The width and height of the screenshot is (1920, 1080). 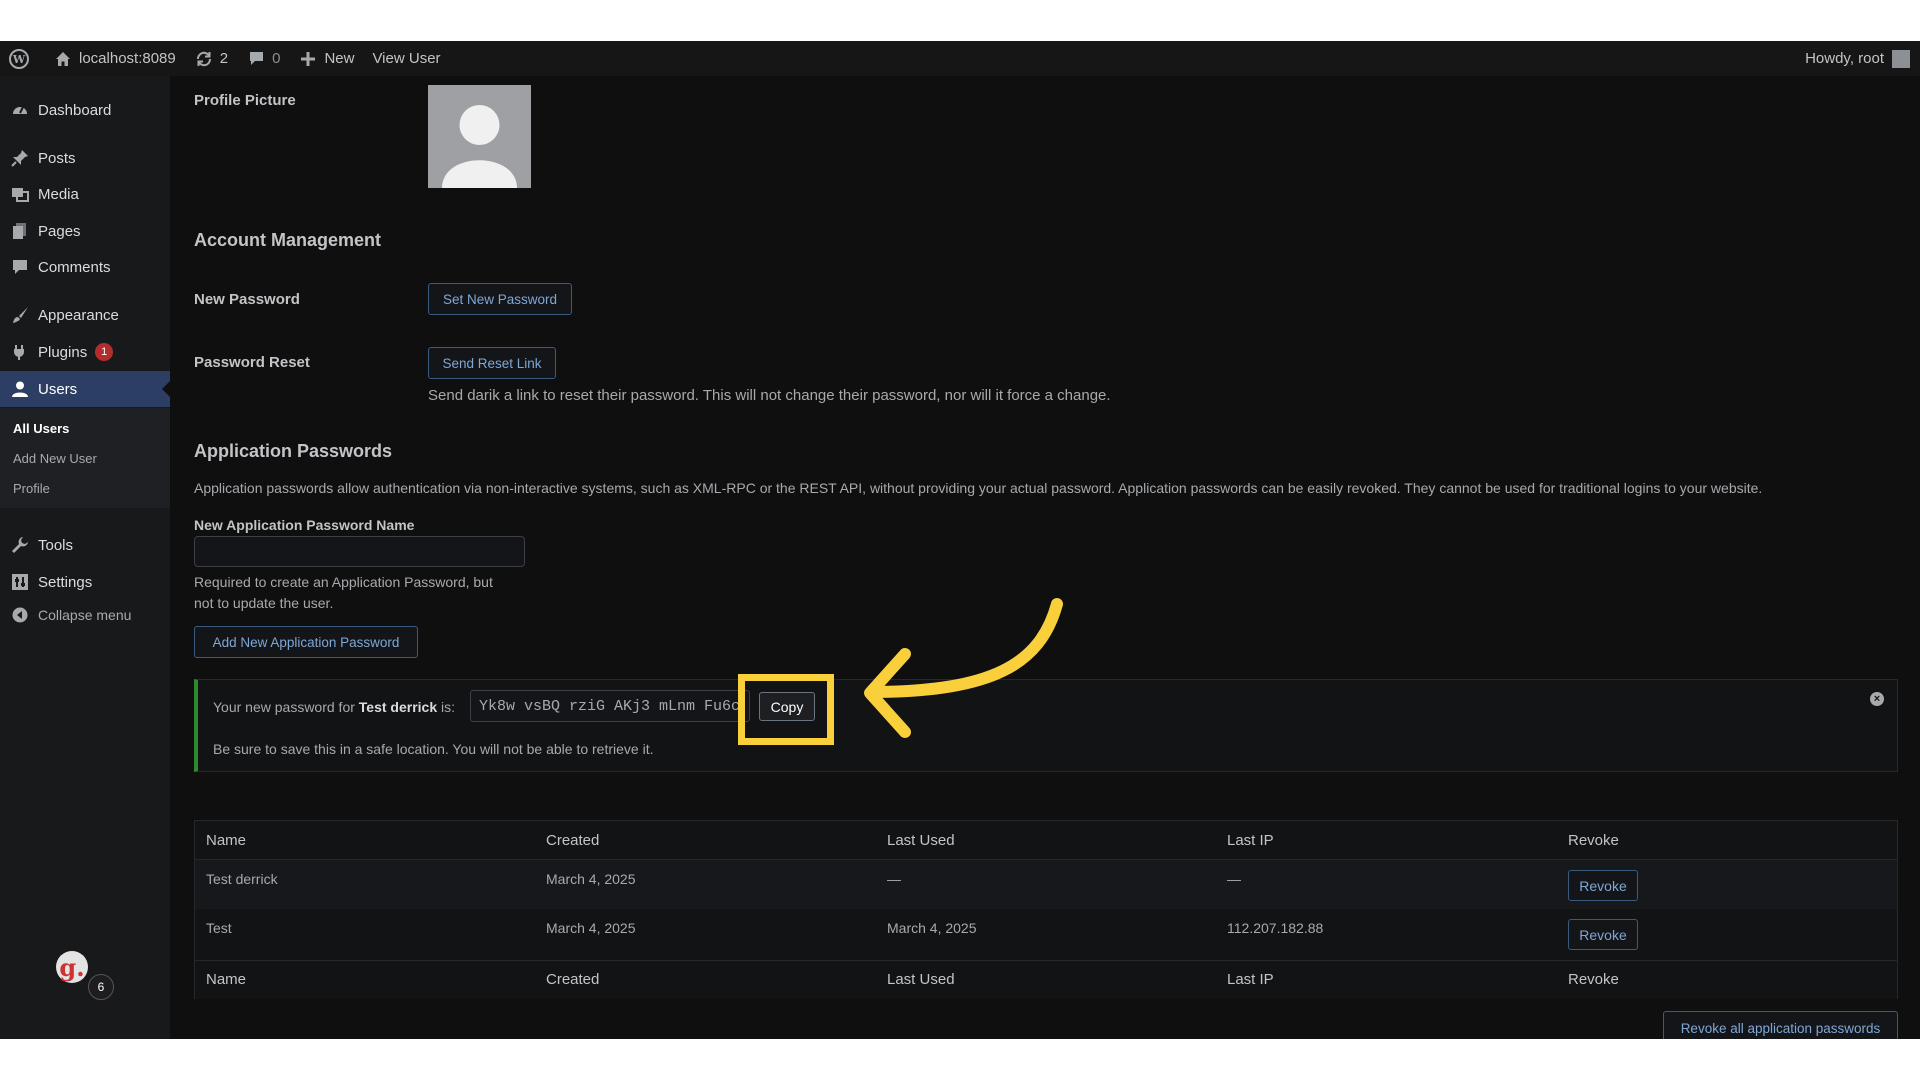 What do you see at coordinates (448, 707) in the screenshot?
I see `notice-suffix: is:` at bounding box center [448, 707].